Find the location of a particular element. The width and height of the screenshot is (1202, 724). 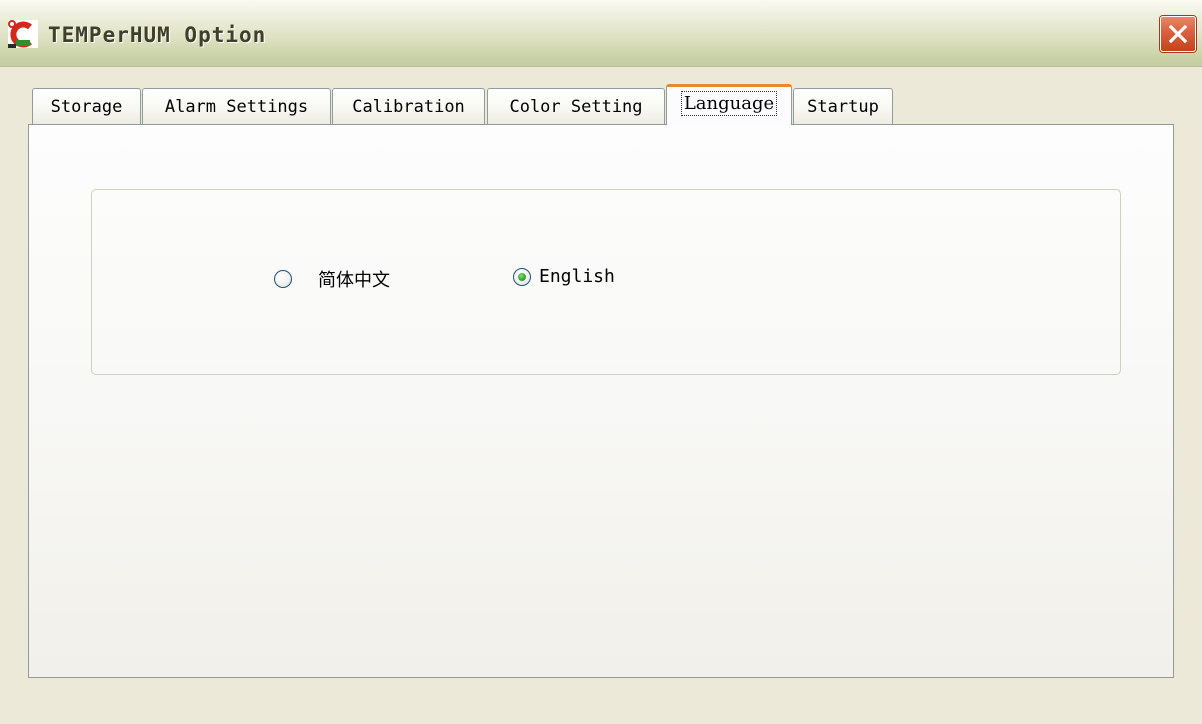

tab-label: Startup is located at coordinates (843, 106).